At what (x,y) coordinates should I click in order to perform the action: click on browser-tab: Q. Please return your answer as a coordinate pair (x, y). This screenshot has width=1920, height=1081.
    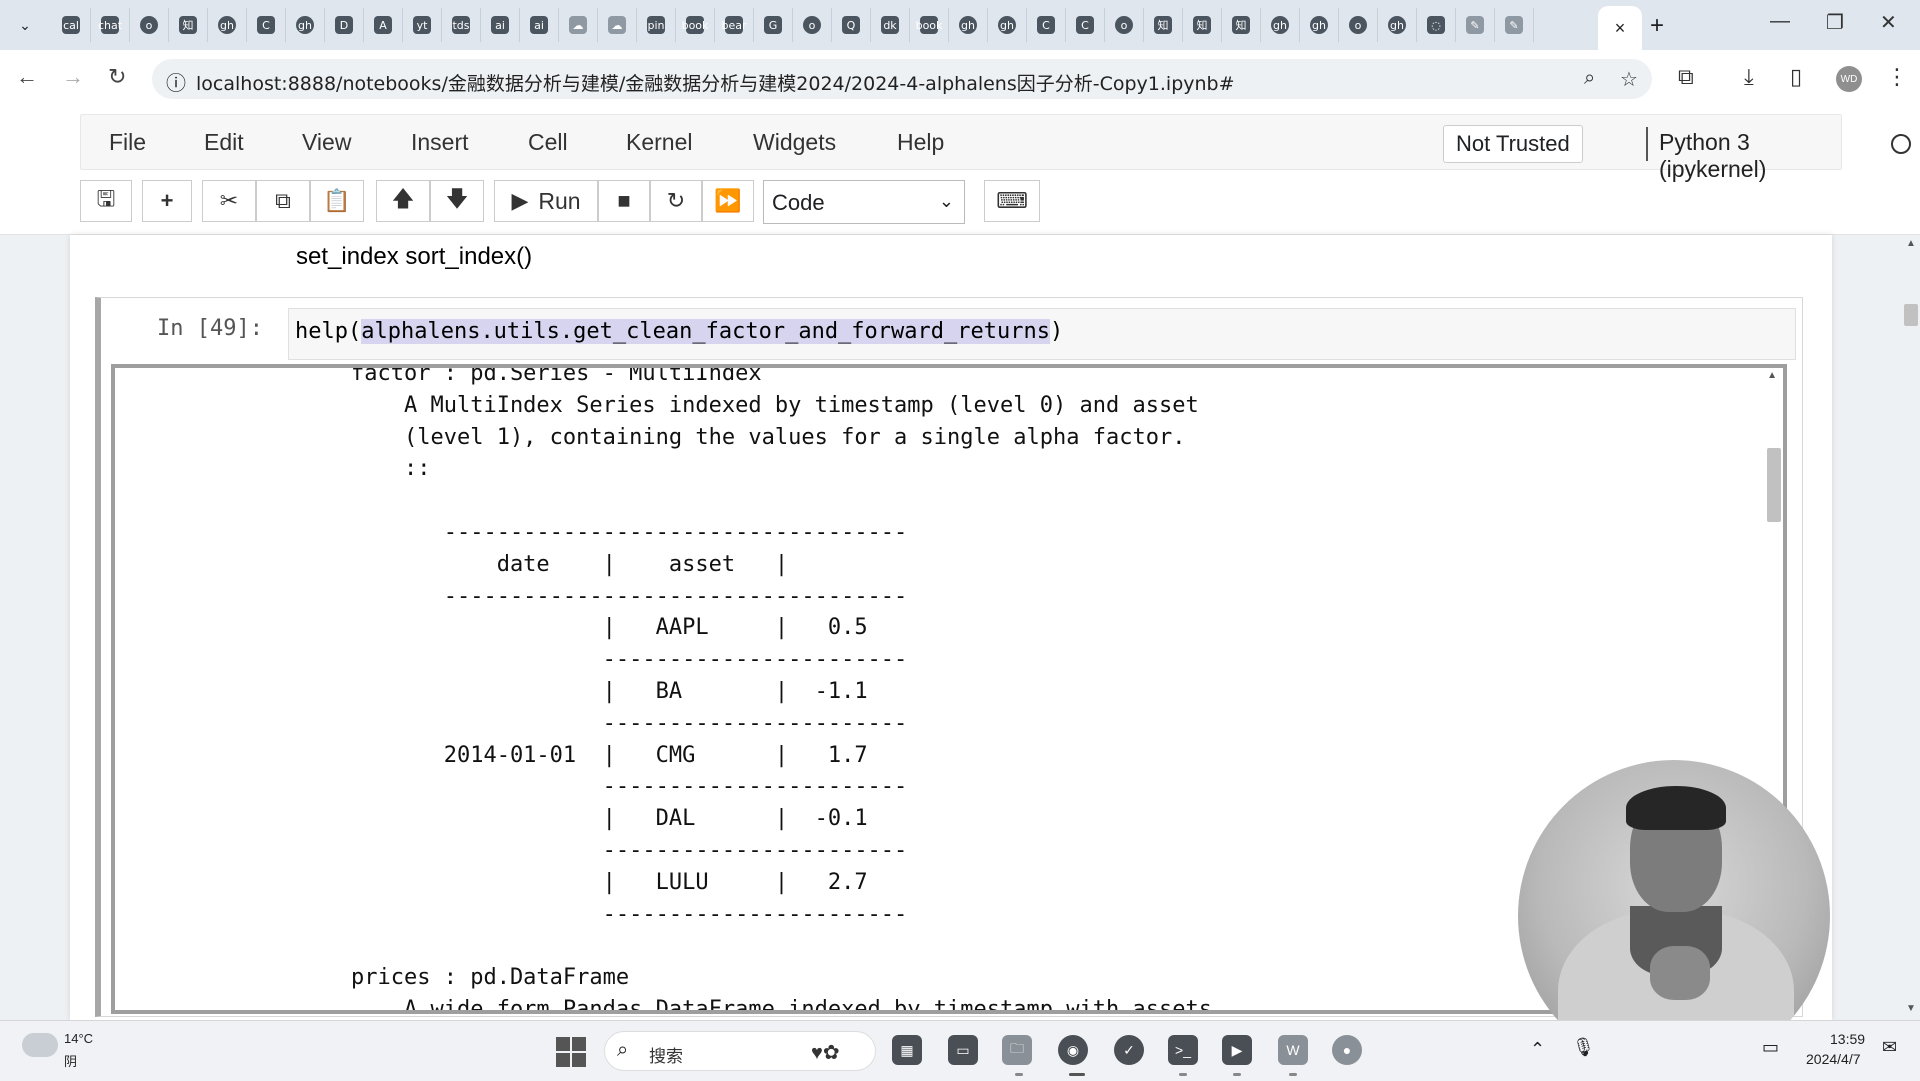
    Looking at the image, I should click on (851, 25).